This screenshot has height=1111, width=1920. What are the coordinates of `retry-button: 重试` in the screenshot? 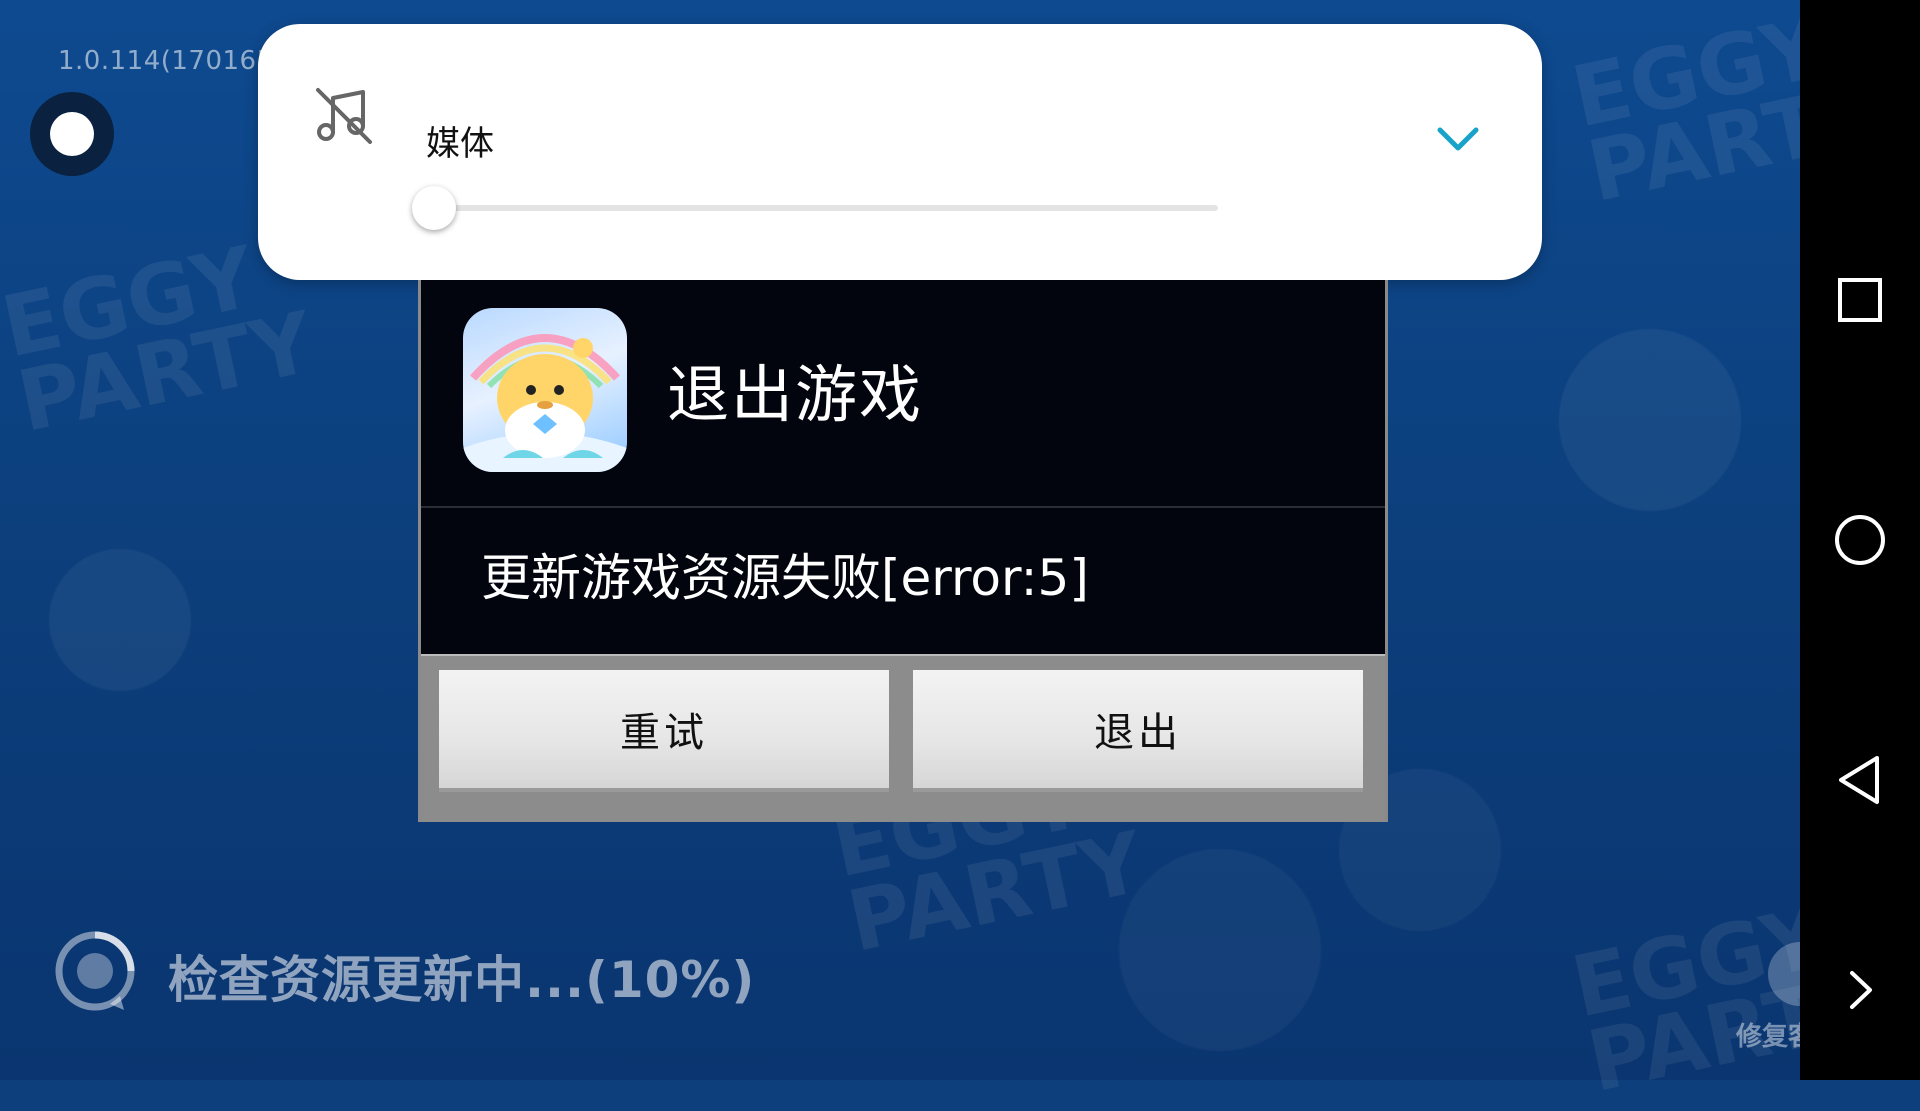 It's located at (664, 731).